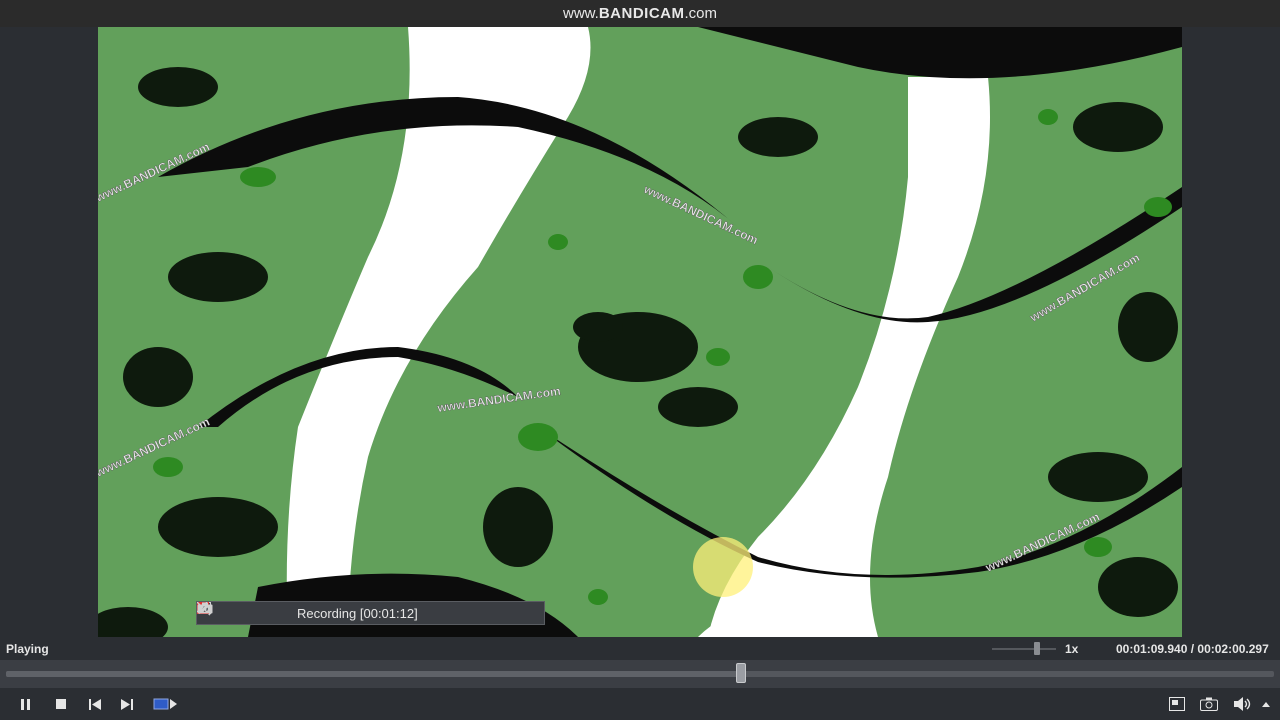 This screenshot has width=1280, height=720. I want to click on recording-toolbar: Recording [00:01:12], so click(370, 613).